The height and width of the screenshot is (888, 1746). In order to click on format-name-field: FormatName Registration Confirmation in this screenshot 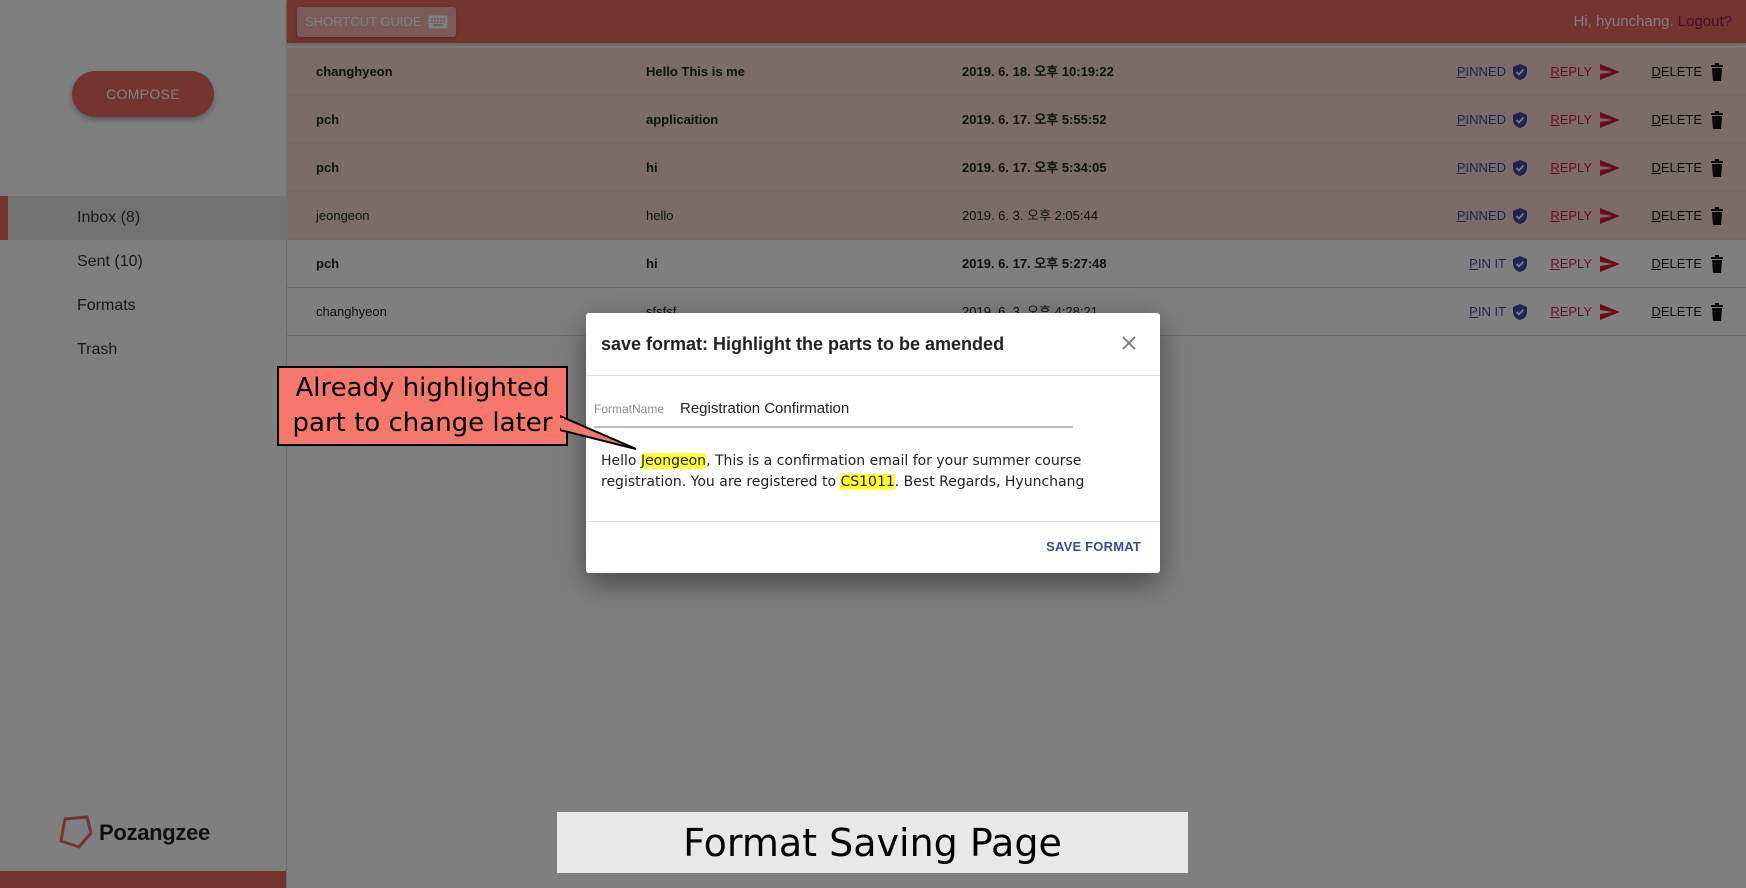, I will do `click(833, 407)`.